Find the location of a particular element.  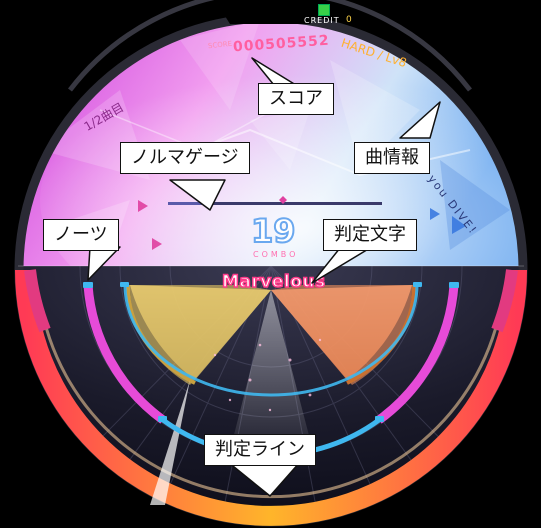

callout-norma-gauge: ノルマゲージ is located at coordinates (185, 158).